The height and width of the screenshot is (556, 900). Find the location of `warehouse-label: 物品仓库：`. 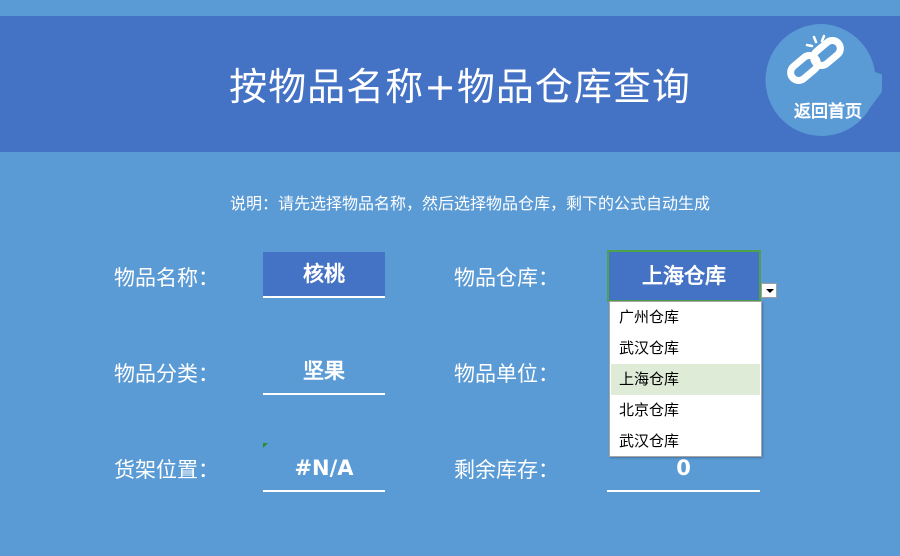

warehouse-label: 物品仓库： is located at coordinates (506, 278).